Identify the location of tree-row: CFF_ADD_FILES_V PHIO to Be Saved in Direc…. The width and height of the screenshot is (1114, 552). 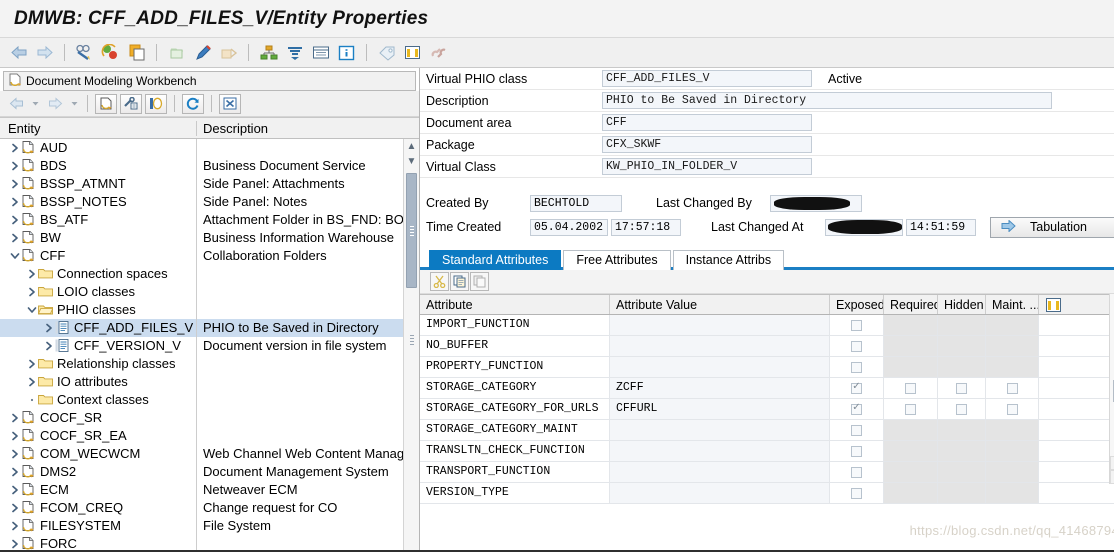
(209, 328).